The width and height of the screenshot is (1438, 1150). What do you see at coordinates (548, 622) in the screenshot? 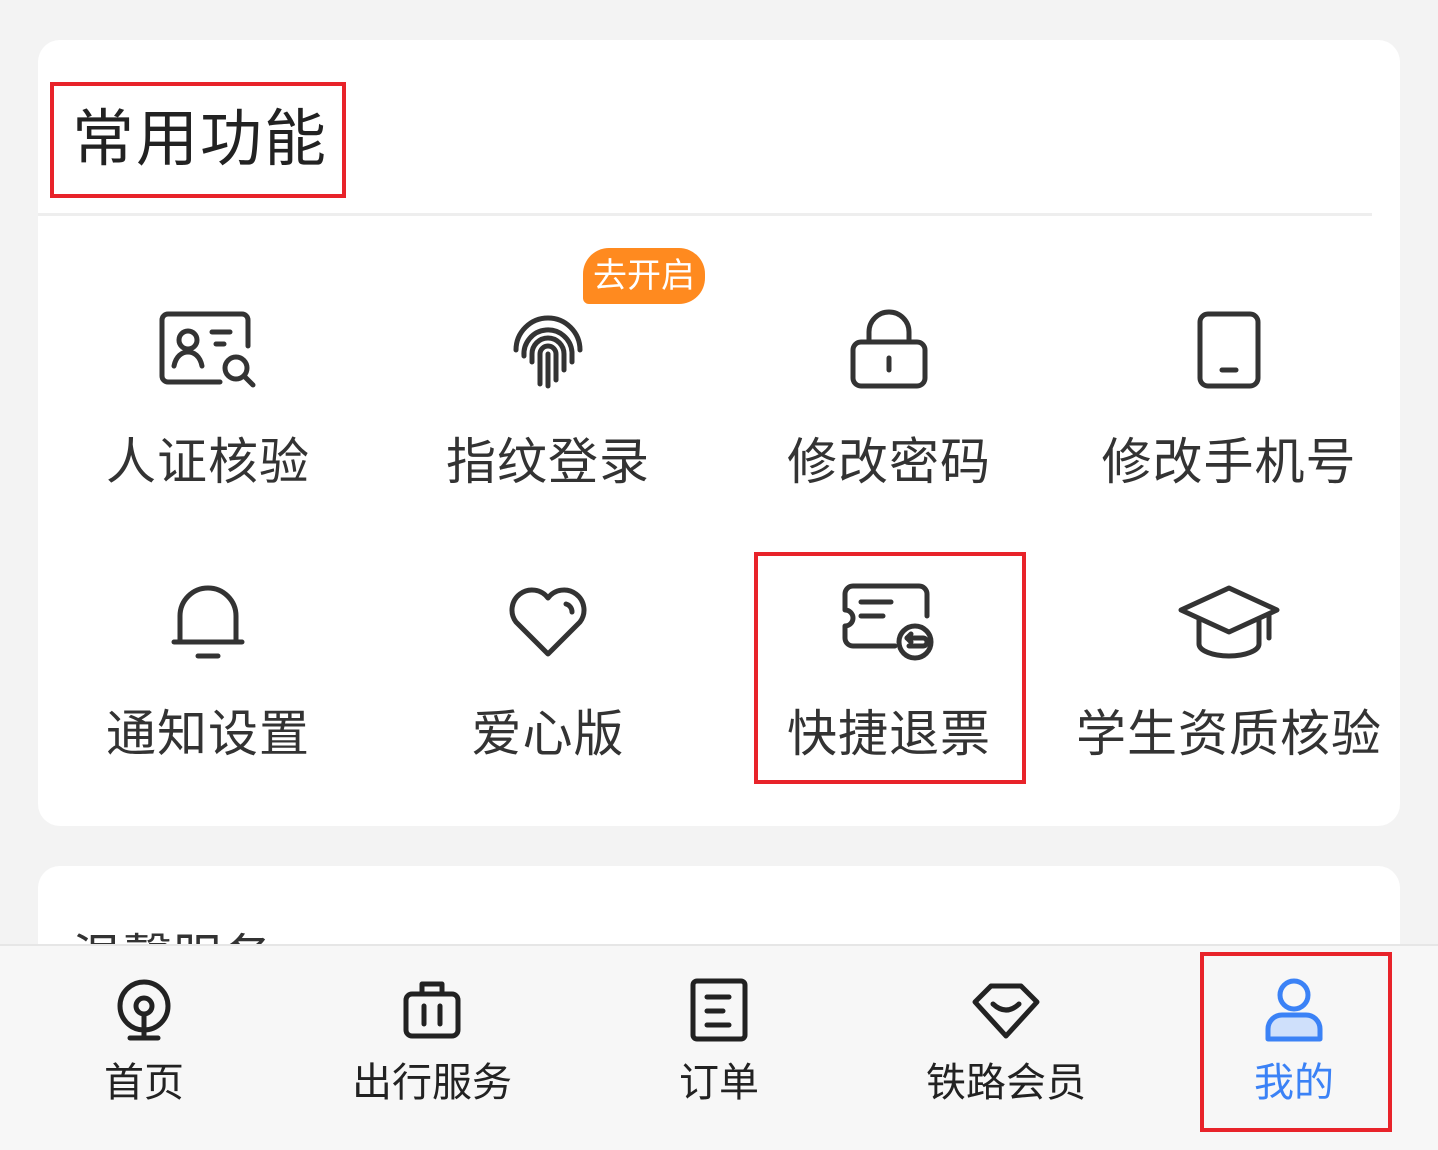
I see `heart-icon` at bounding box center [548, 622].